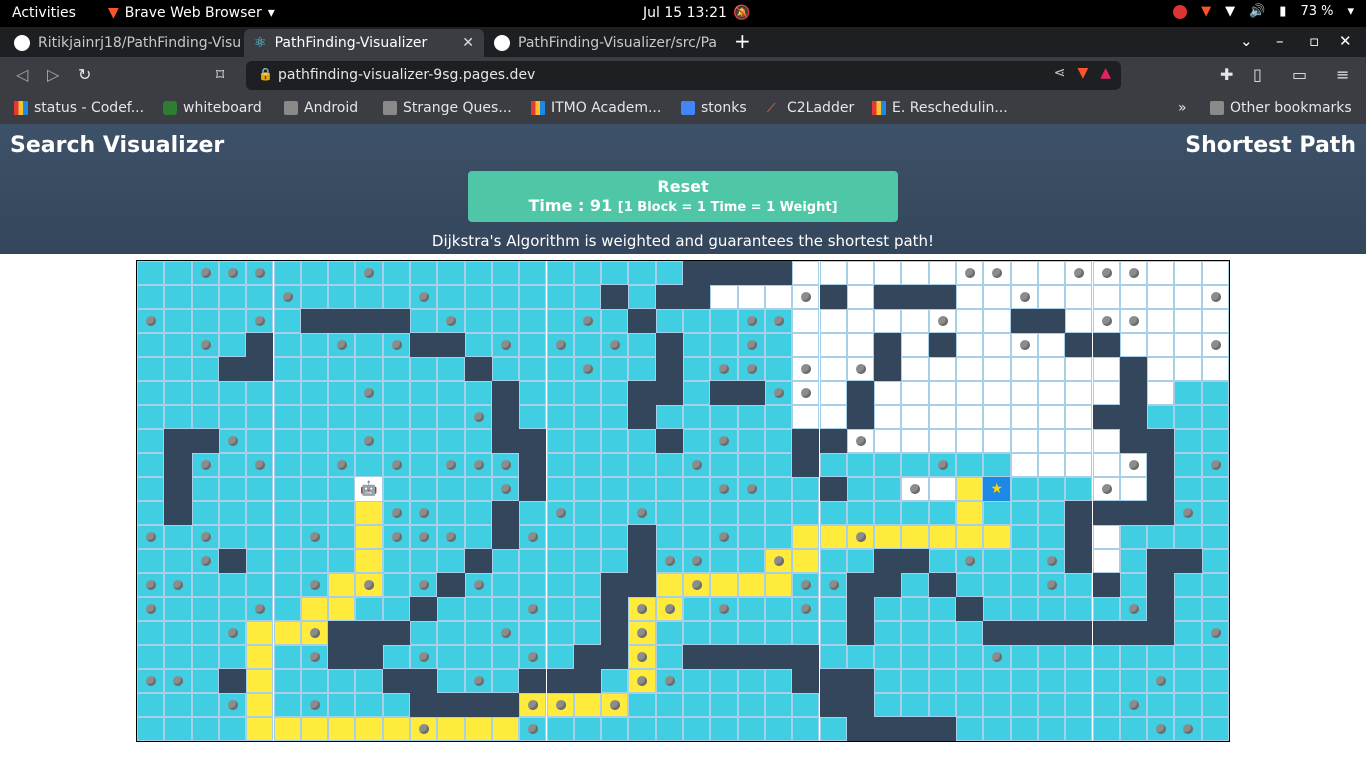 The image size is (1366, 768). I want to click on menu-icon: ≡, so click(1342, 74).